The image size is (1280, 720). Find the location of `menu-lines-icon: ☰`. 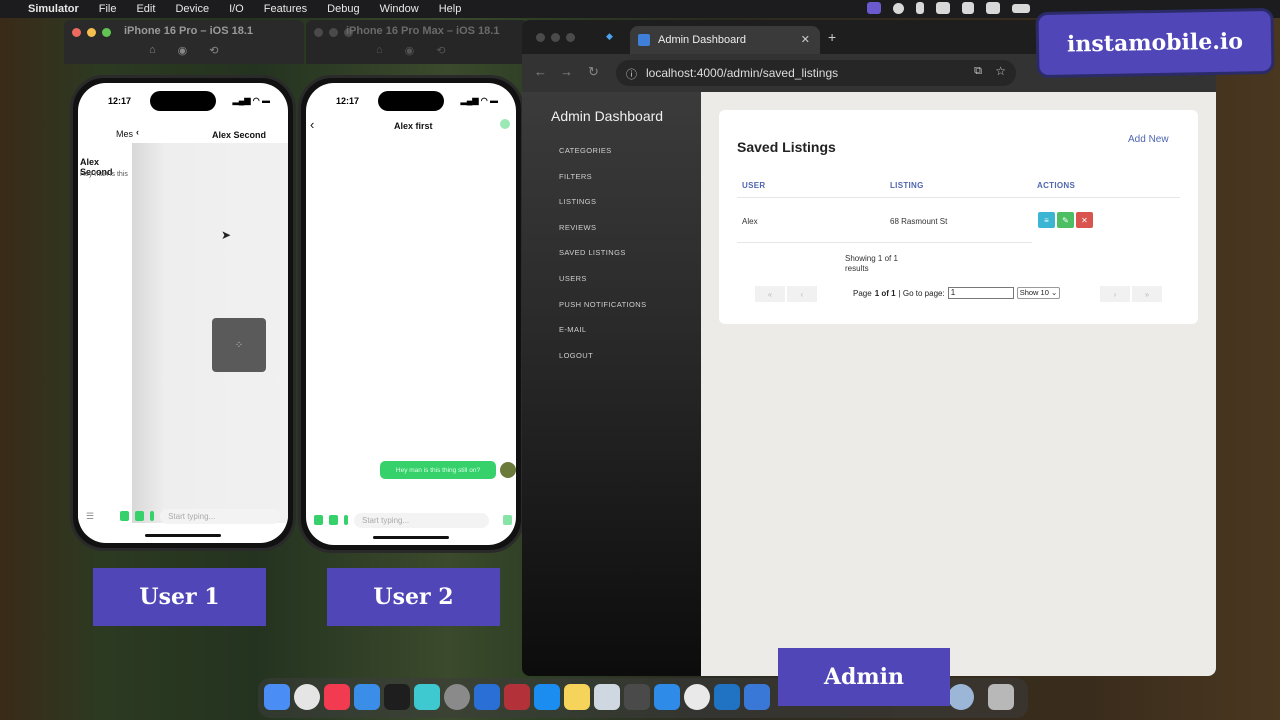

menu-lines-icon: ☰ is located at coordinates (90, 516).